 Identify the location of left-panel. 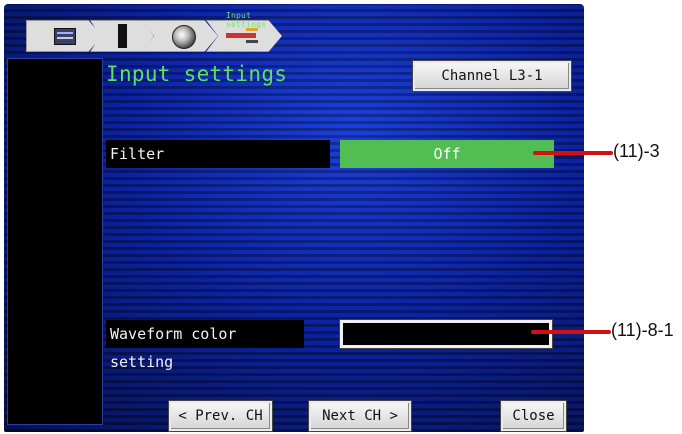
(55, 241).